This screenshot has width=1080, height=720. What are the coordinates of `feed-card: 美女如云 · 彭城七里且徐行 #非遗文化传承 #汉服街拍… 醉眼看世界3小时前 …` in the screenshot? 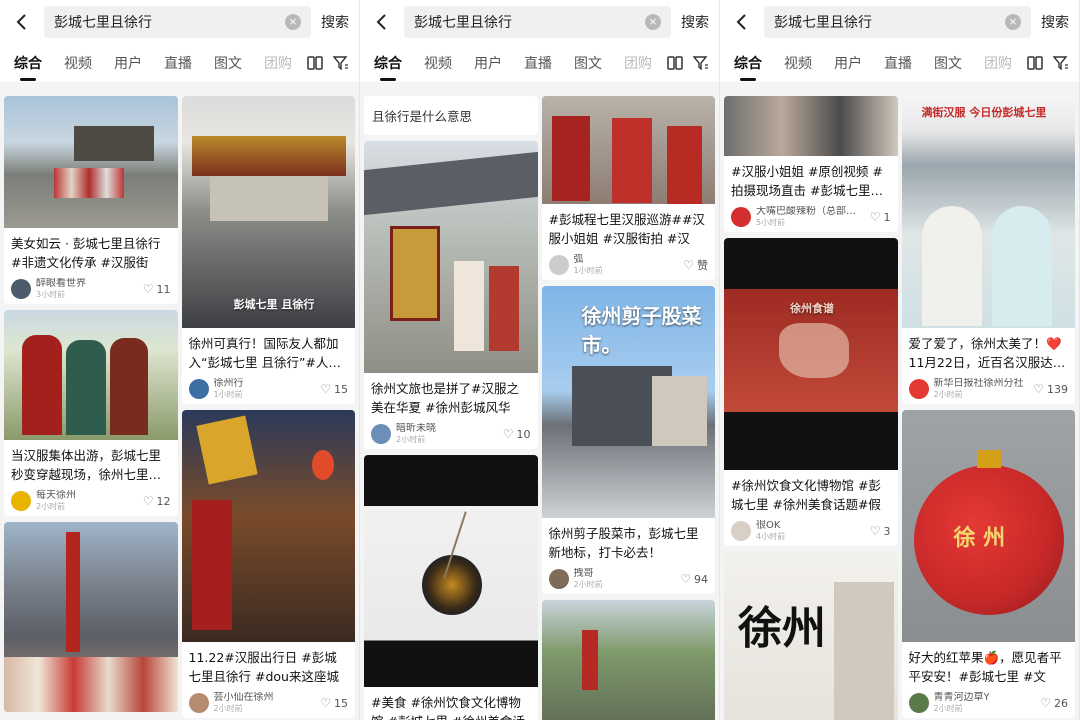 It's located at (91, 200).